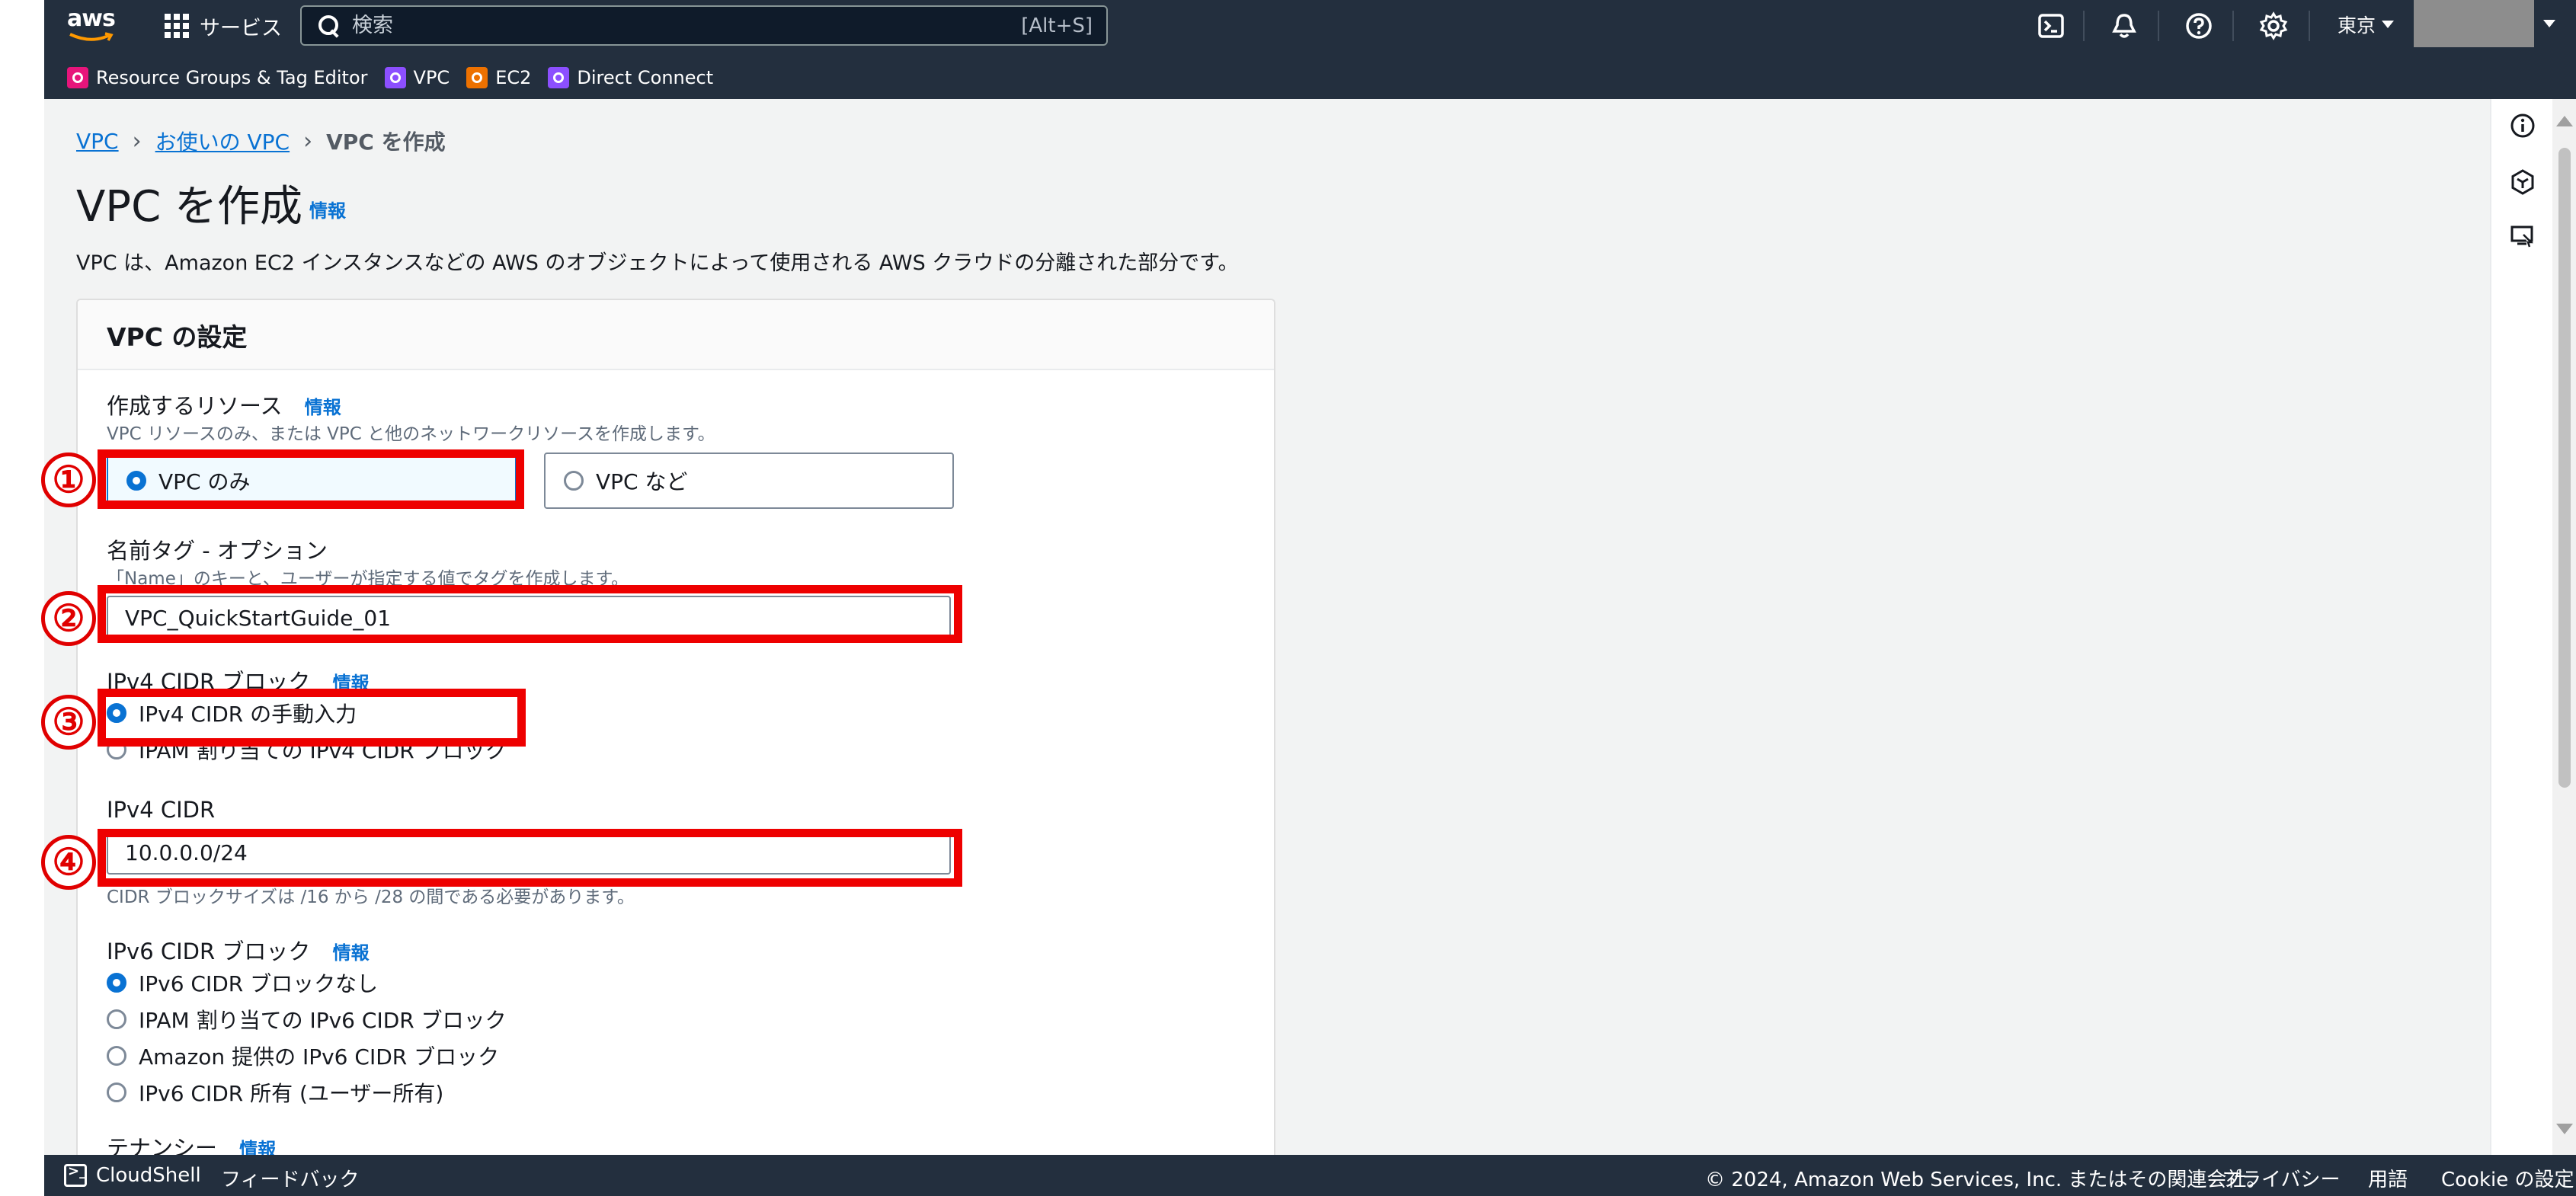  What do you see at coordinates (2564, 1129) in the screenshot?
I see `scroll-down-arrow-icon` at bounding box center [2564, 1129].